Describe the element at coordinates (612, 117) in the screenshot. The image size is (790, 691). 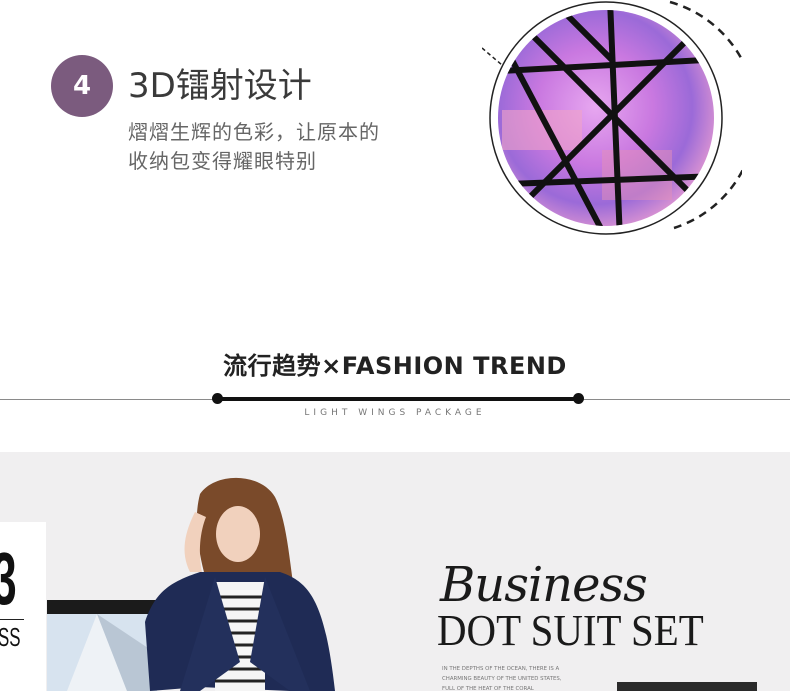
I see `laser-pattern-zoom-image` at that location.